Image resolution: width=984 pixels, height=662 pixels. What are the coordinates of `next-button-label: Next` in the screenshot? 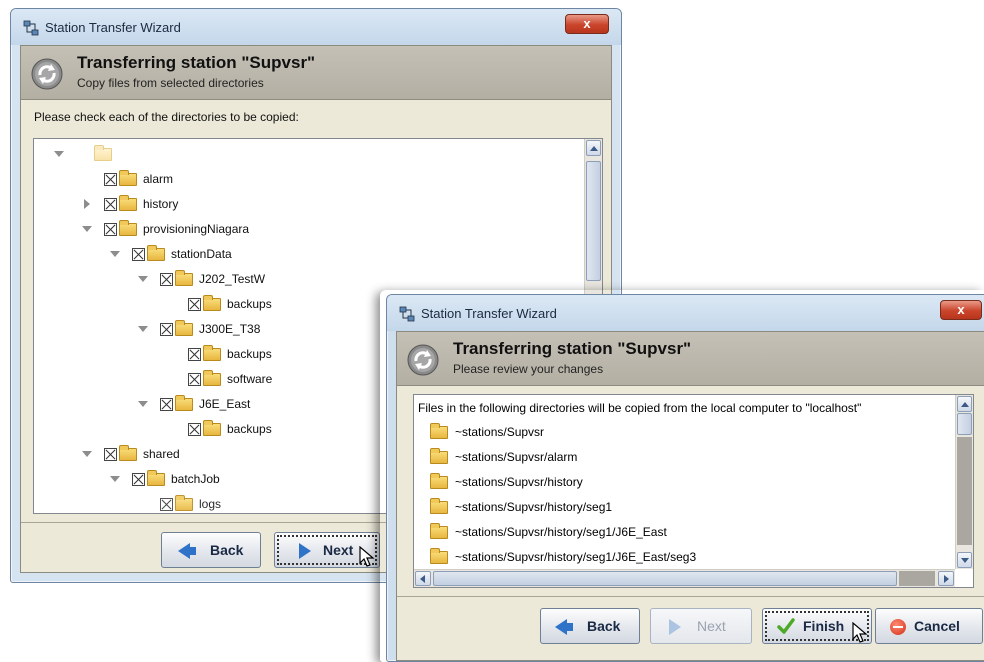 It's located at (338, 550).